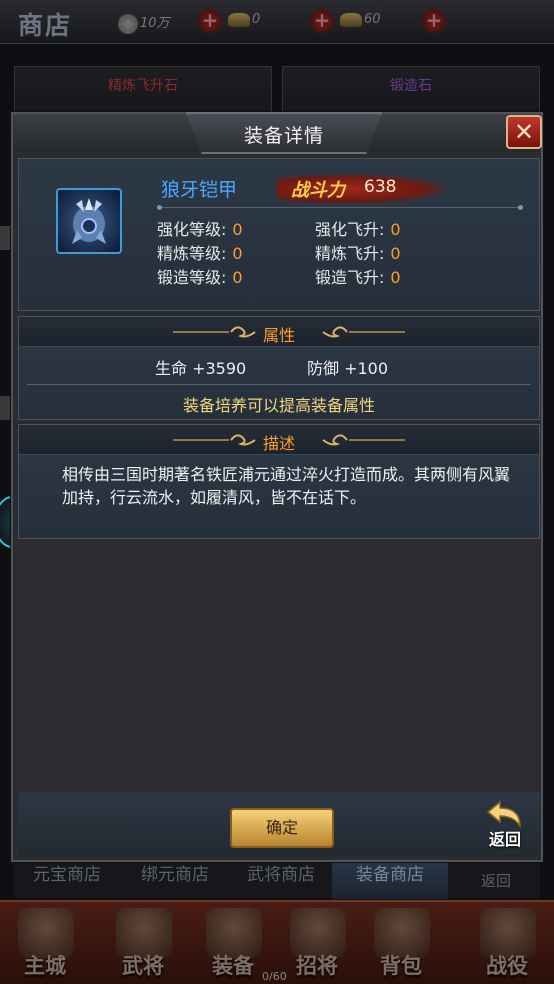  What do you see at coordinates (434, 21) in the screenshot?
I see `add-bound-yuanbao-button: +` at bounding box center [434, 21].